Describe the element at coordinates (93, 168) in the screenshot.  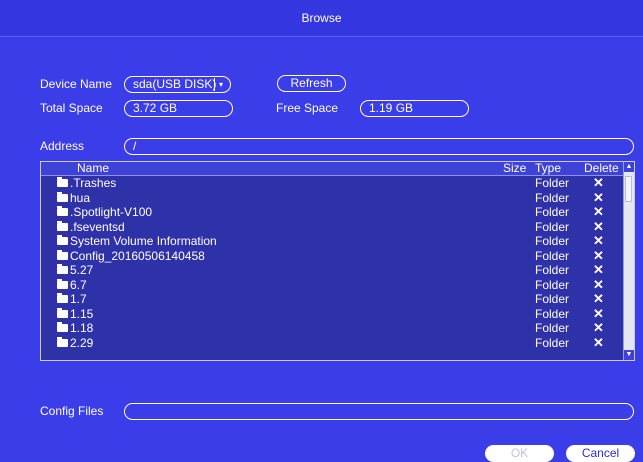
I see `column-name: Name` at that location.